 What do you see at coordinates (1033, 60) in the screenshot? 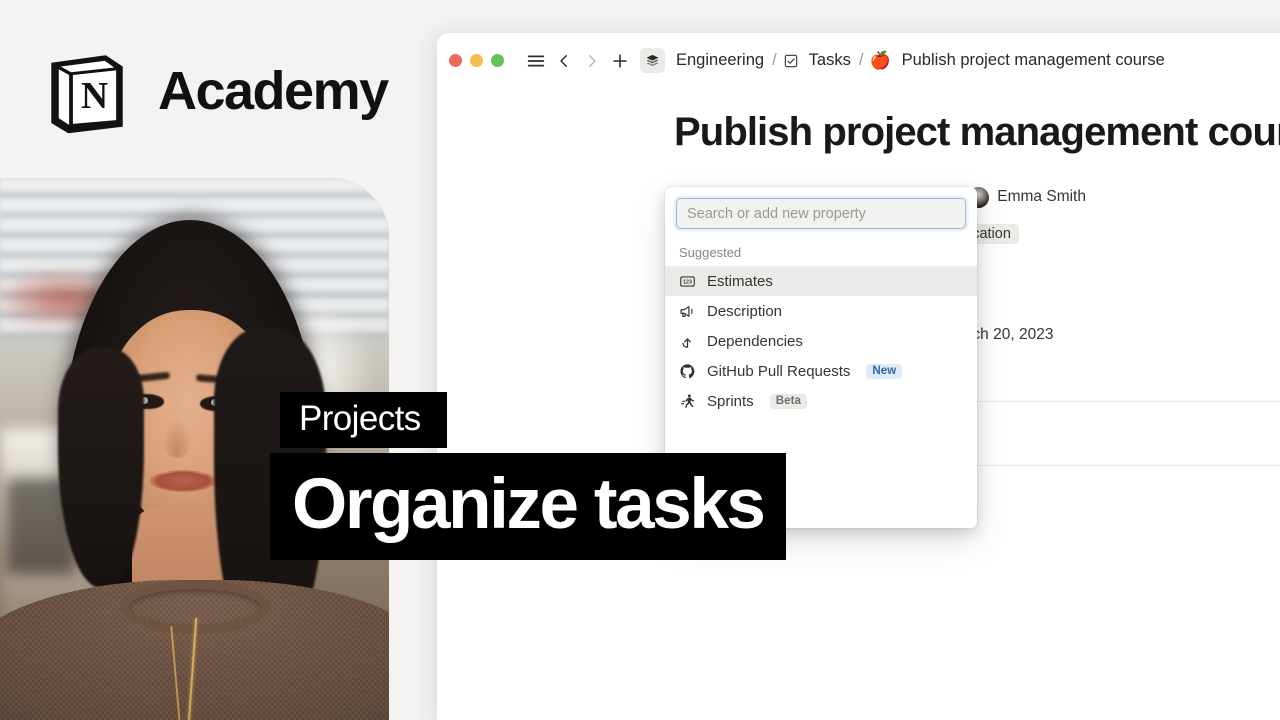
I see `breadcrumb-item-page: Publish project management course` at bounding box center [1033, 60].